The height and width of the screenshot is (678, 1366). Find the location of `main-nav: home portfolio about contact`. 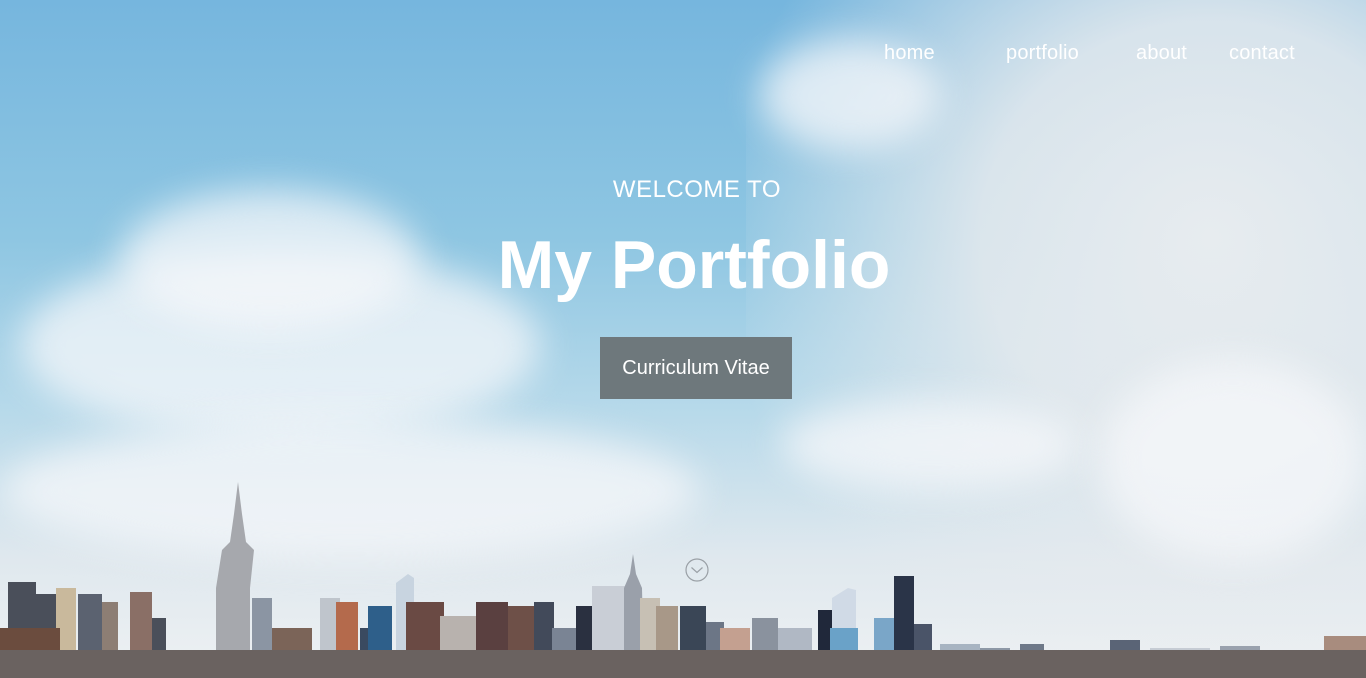

main-nav: home portfolio about contact is located at coordinates (683, 57).